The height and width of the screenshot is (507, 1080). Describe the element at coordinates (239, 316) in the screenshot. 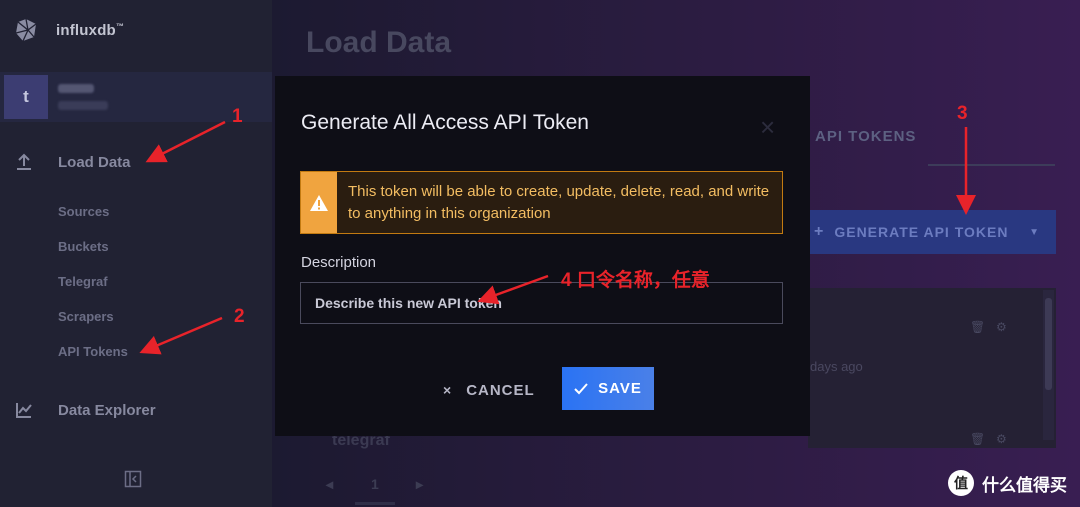

I see `annotation-2: 2` at that location.